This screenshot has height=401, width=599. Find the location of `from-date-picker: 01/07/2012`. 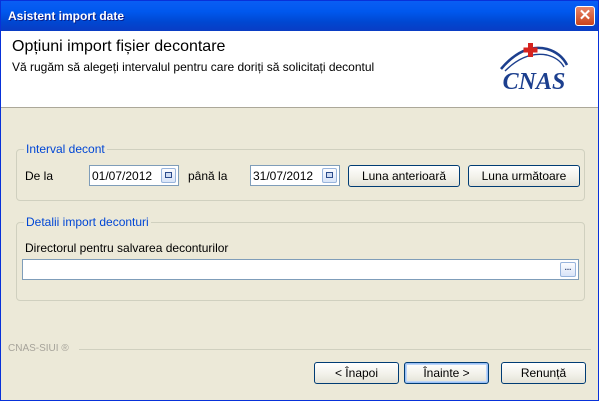

from-date-picker: 01/07/2012 is located at coordinates (134, 175).